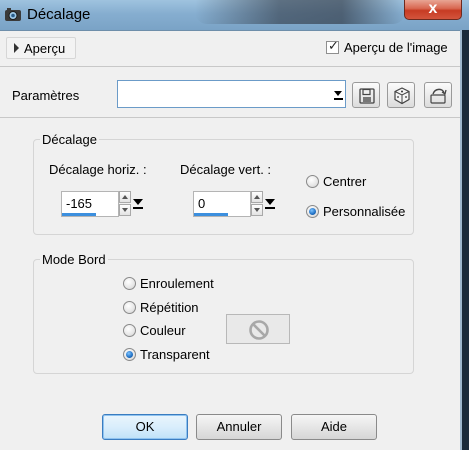  What do you see at coordinates (364, 211) in the screenshot?
I see `radio-label: Personnalisée` at bounding box center [364, 211].